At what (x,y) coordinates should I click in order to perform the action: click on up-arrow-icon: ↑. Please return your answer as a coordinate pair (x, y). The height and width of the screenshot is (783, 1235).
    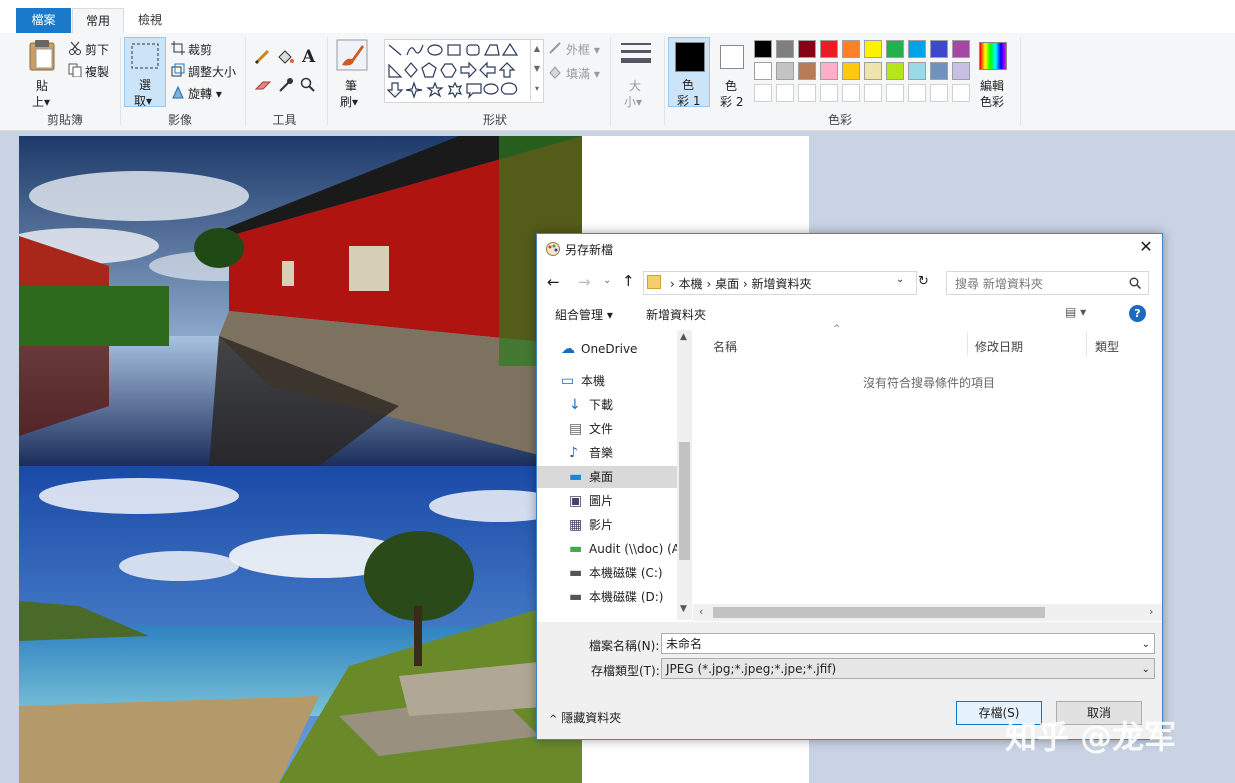
    Looking at the image, I should click on (628, 281).